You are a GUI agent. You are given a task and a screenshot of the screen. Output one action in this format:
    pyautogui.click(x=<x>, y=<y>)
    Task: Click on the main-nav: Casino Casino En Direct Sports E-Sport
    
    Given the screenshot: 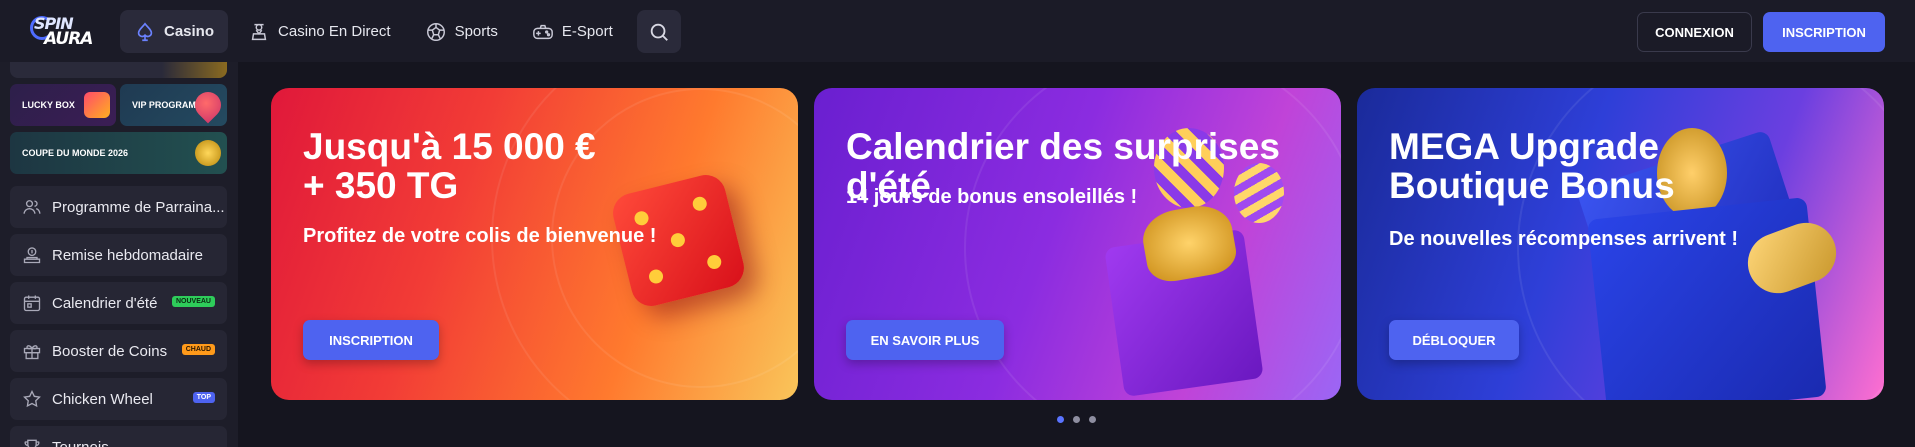 What is the action you would take?
    pyautogui.click(x=400, y=31)
    